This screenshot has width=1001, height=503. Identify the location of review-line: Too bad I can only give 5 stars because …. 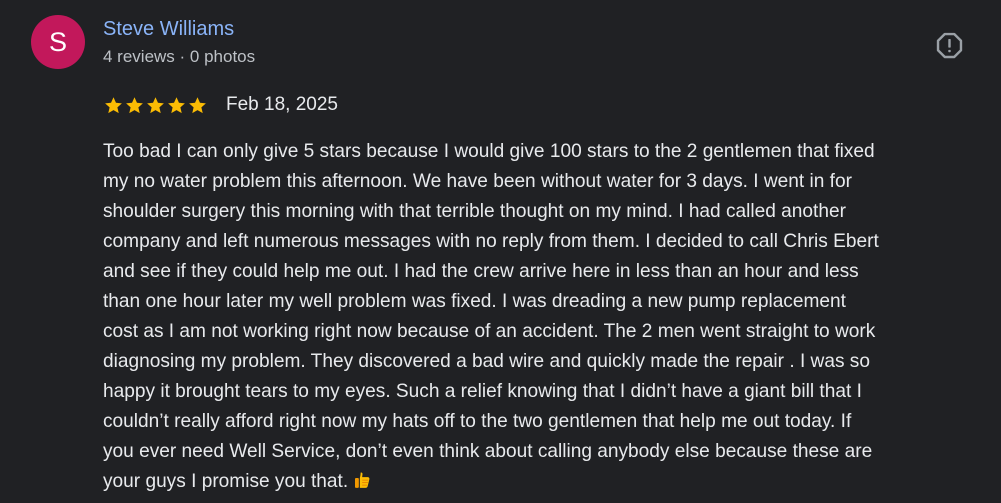
(489, 151).